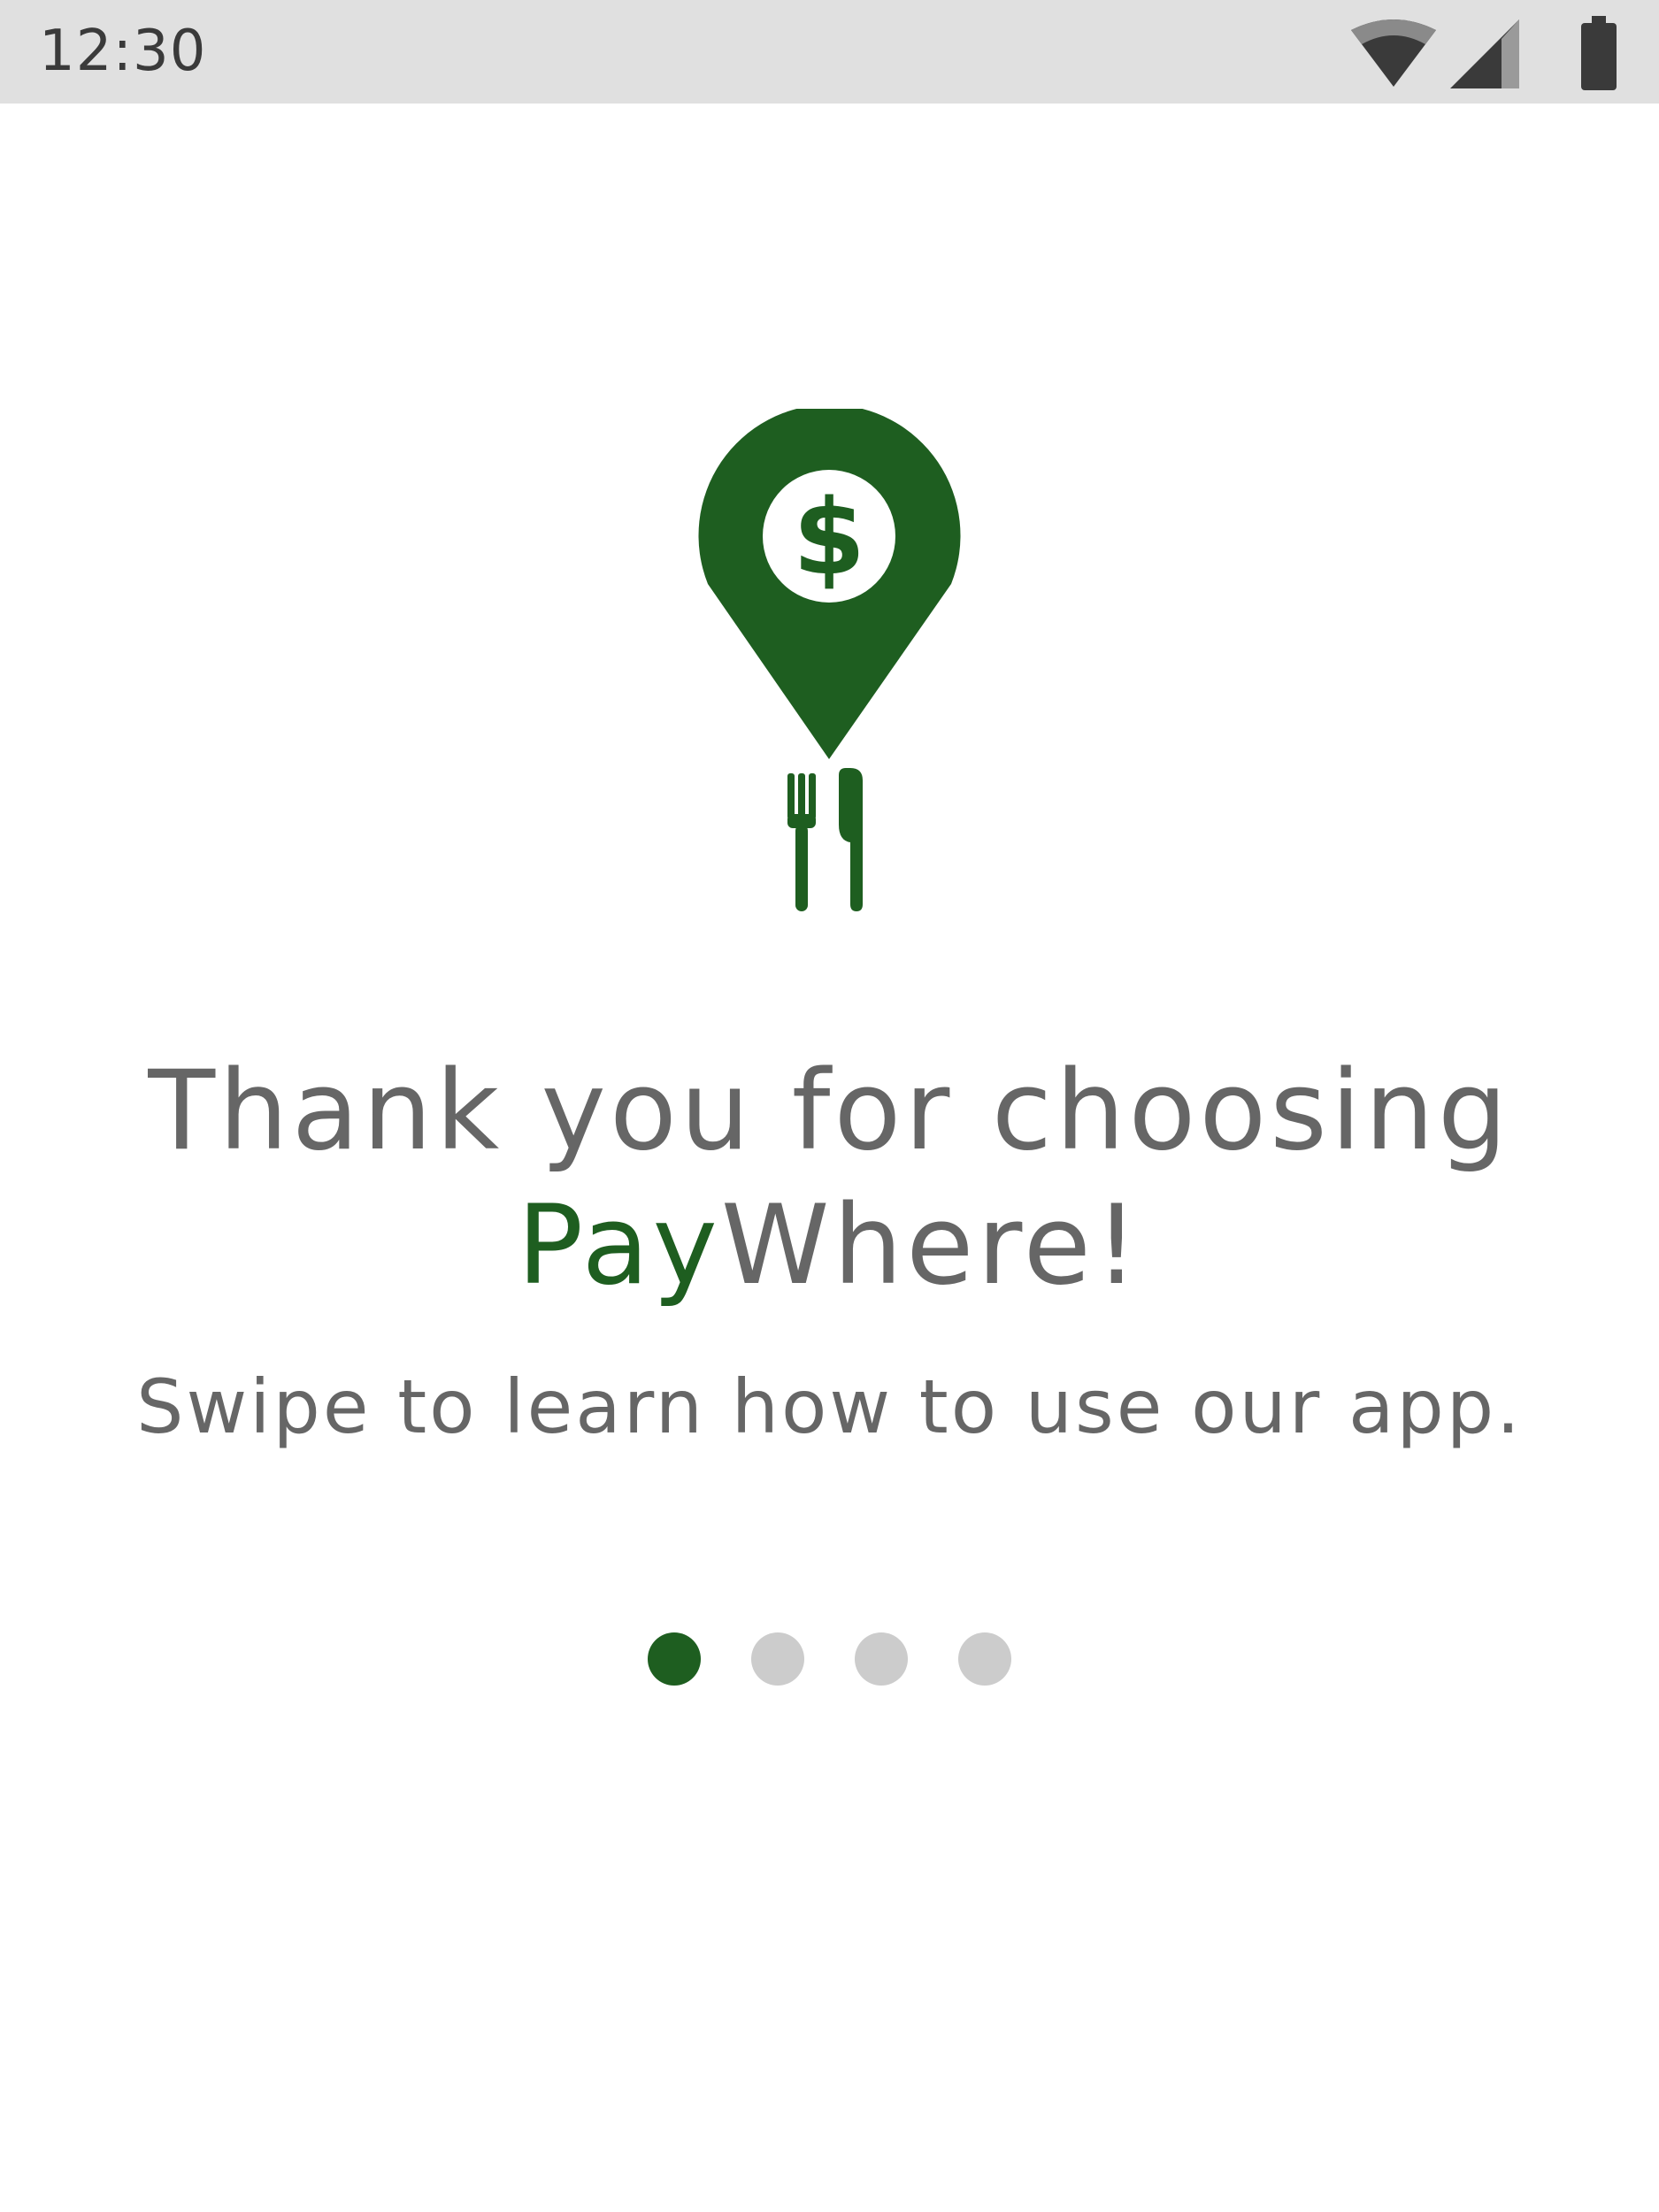  What do you see at coordinates (1394, 53) in the screenshot?
I see `wifi-icon` at bounding box center [1394, 53].